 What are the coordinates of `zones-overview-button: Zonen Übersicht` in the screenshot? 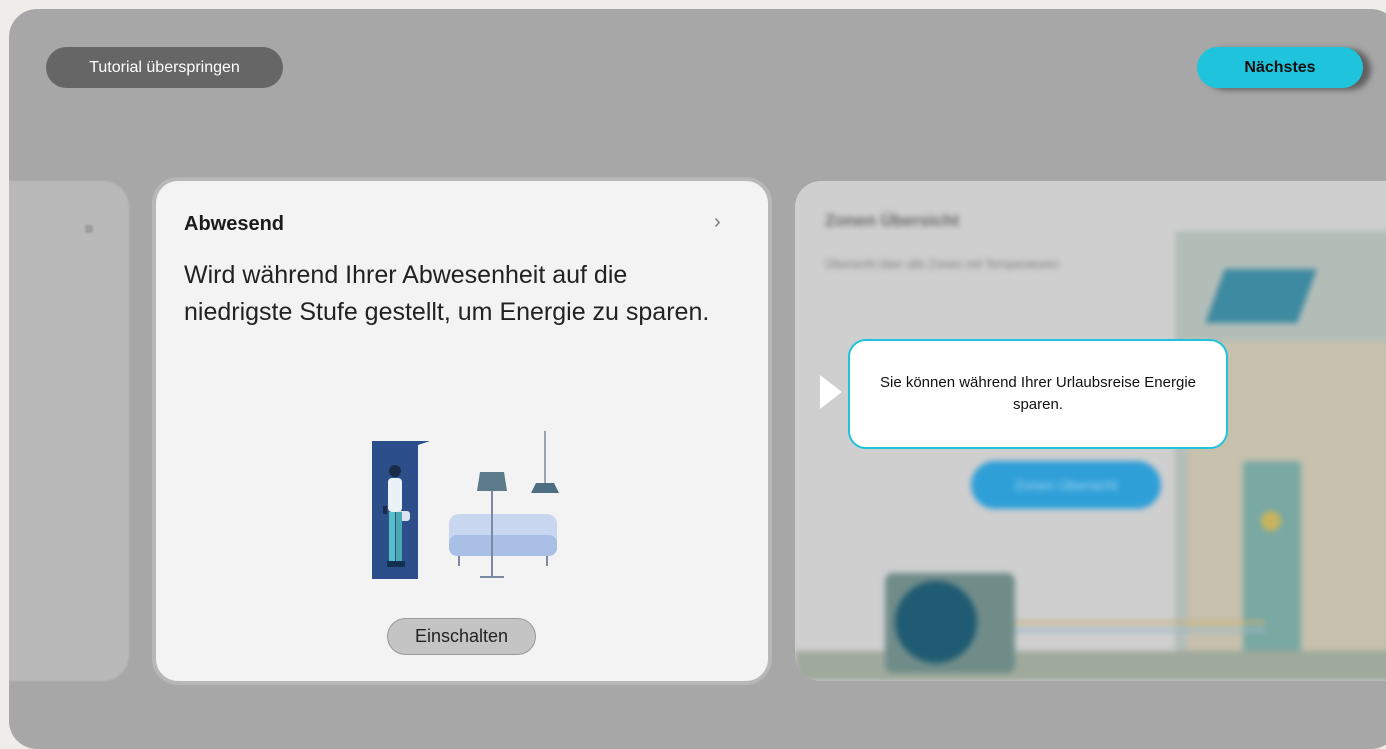 It's located at (1066, 485).